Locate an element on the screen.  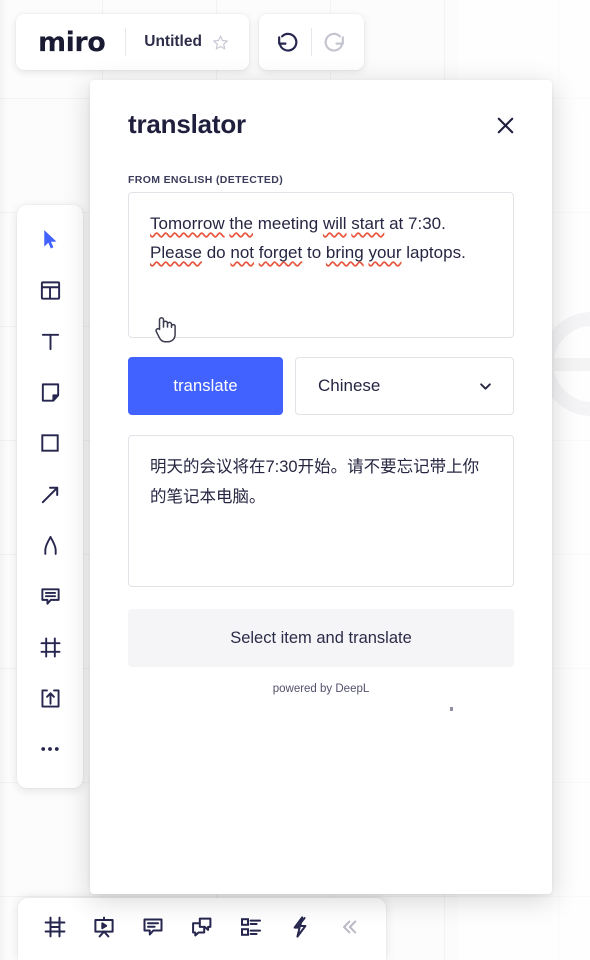
redo-arrow-icon is located at coordinates (334, 42).